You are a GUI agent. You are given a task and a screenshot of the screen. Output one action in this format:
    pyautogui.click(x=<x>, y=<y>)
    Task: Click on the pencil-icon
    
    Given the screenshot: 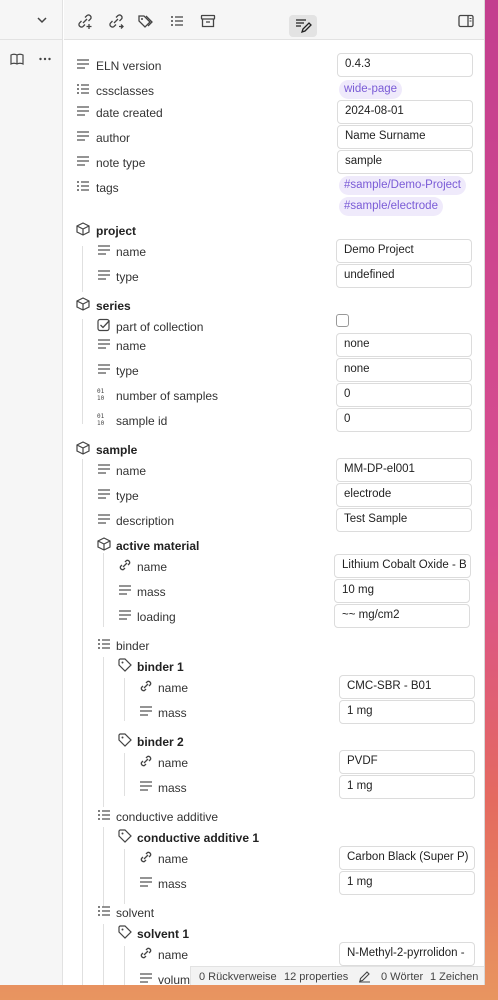 What is the action you would take?
    pyautogui.click(x=364, y=976)
    